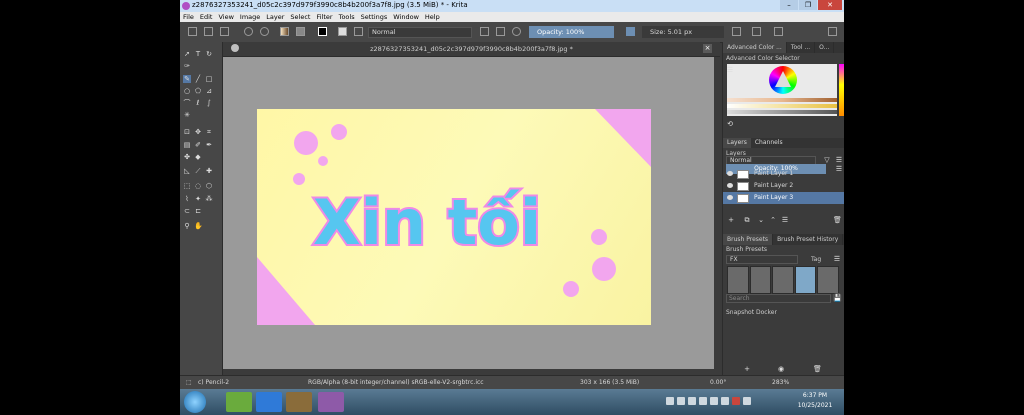 This screenshot has width=1024, height=415. What do you see at coordinates (187, 103) in the screenshot?
I see `bezier-tool-icon: ⌒` at bounding box center [187, 103].